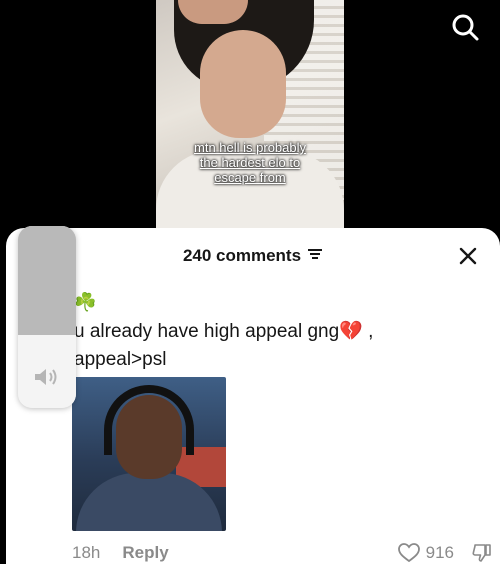 The width and height of the screenshot is (500, 564). I want to click on comment-line-1: u already have high appeal gng💔 ,, so click(224, 331).